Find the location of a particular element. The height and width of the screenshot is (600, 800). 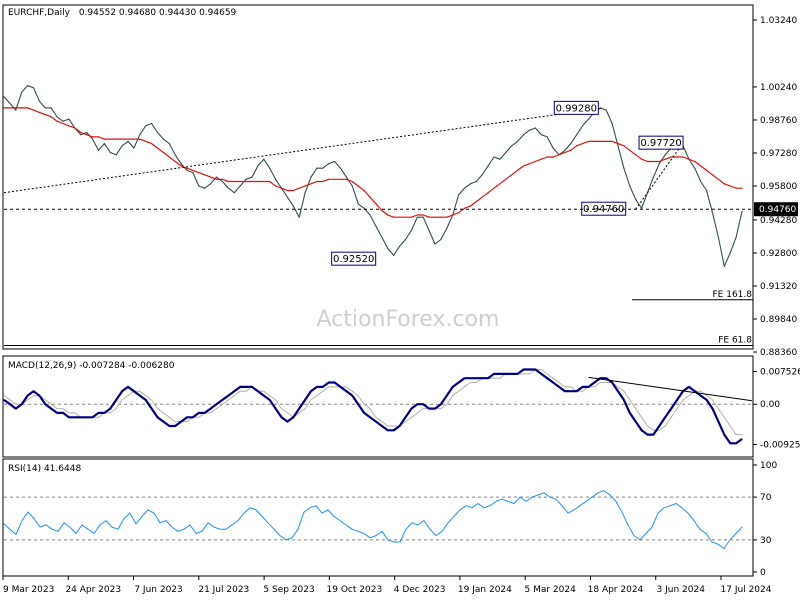

price-y-tick-label: 0.94280 is located at coordinates (778, 221).